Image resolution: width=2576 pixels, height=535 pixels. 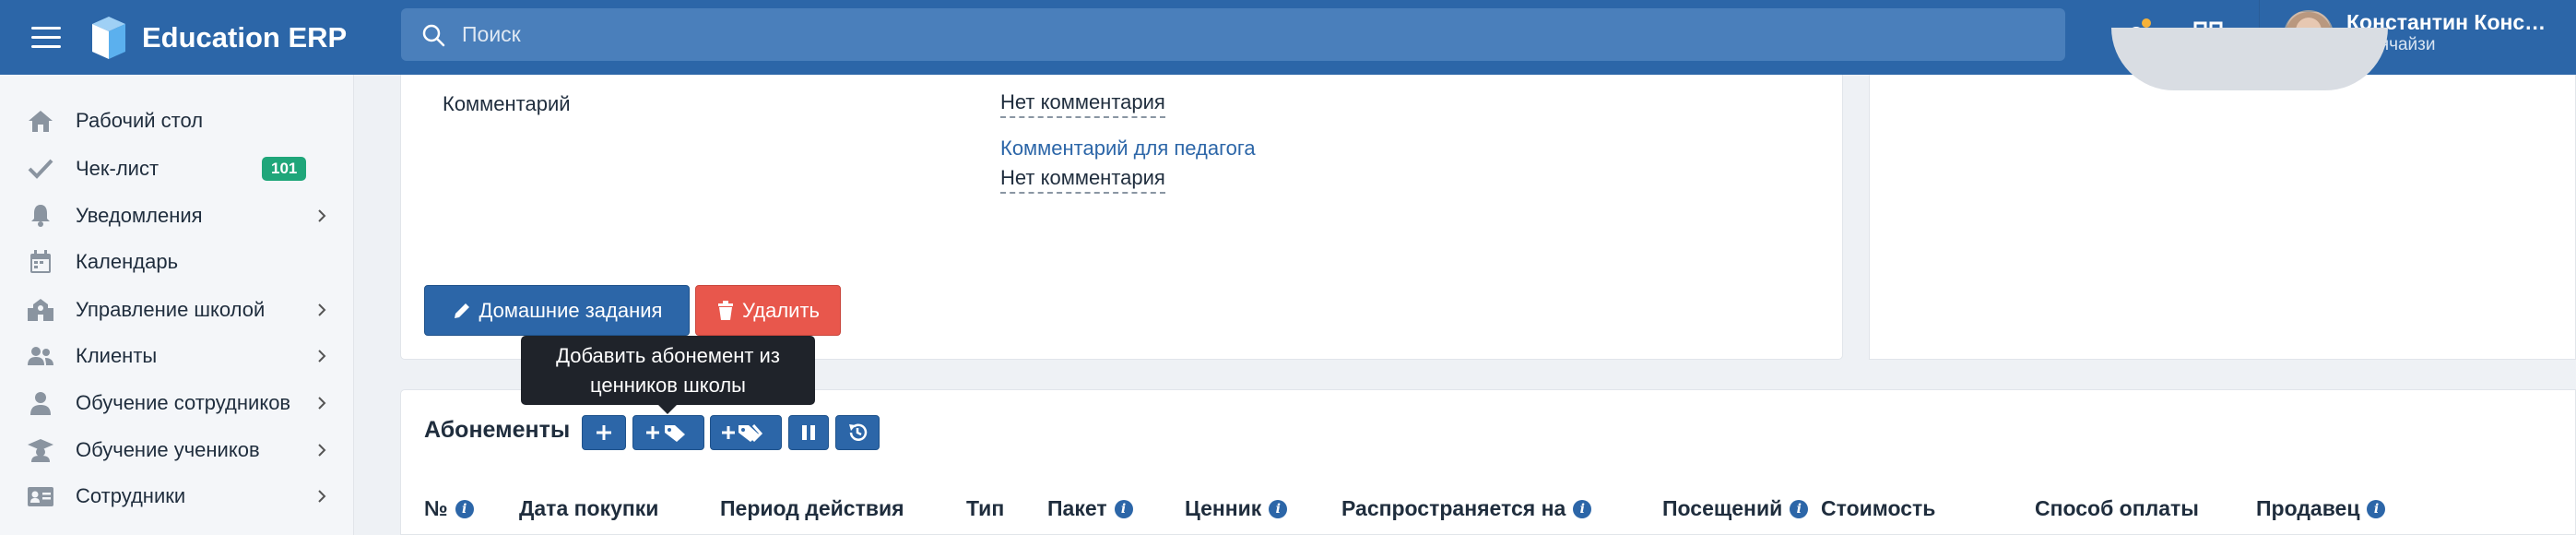 I want to click on sidebar-item-notifications: Уведомления, so click(x=177, y=216).